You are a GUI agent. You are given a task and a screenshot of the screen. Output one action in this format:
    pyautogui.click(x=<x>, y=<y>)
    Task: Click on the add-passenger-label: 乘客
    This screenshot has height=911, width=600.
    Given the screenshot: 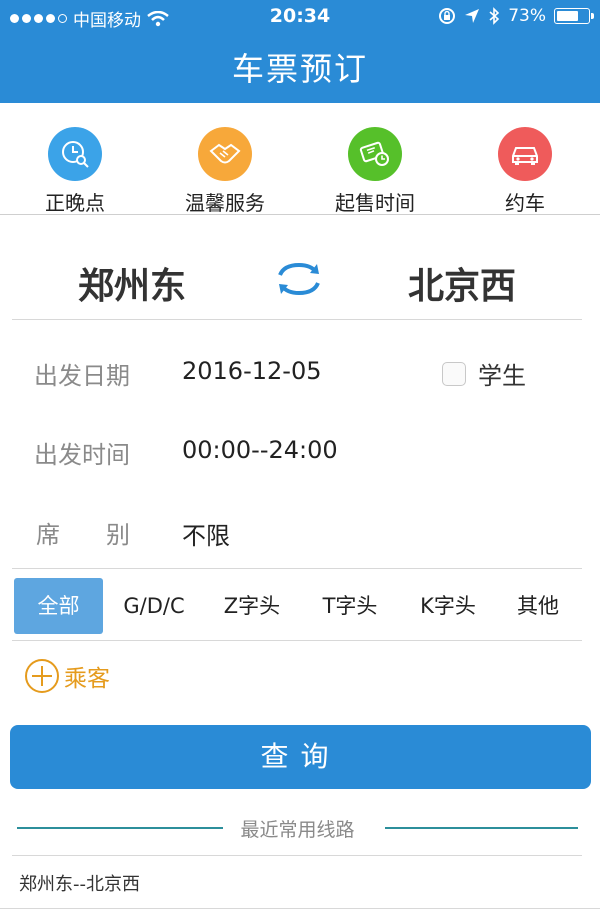 What is the action you would take?
    pyautogui.click(x=87, y=679)
    